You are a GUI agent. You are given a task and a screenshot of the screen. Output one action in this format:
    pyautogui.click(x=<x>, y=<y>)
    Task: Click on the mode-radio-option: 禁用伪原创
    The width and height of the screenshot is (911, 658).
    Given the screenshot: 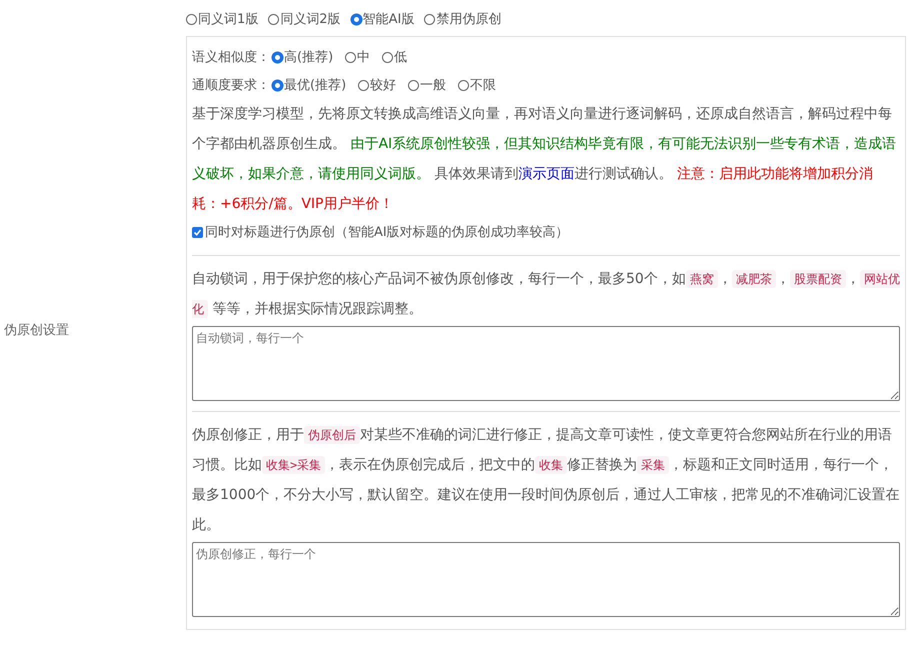 What is the action you would take?
    pyautogui.click(x=463, y=19)
    